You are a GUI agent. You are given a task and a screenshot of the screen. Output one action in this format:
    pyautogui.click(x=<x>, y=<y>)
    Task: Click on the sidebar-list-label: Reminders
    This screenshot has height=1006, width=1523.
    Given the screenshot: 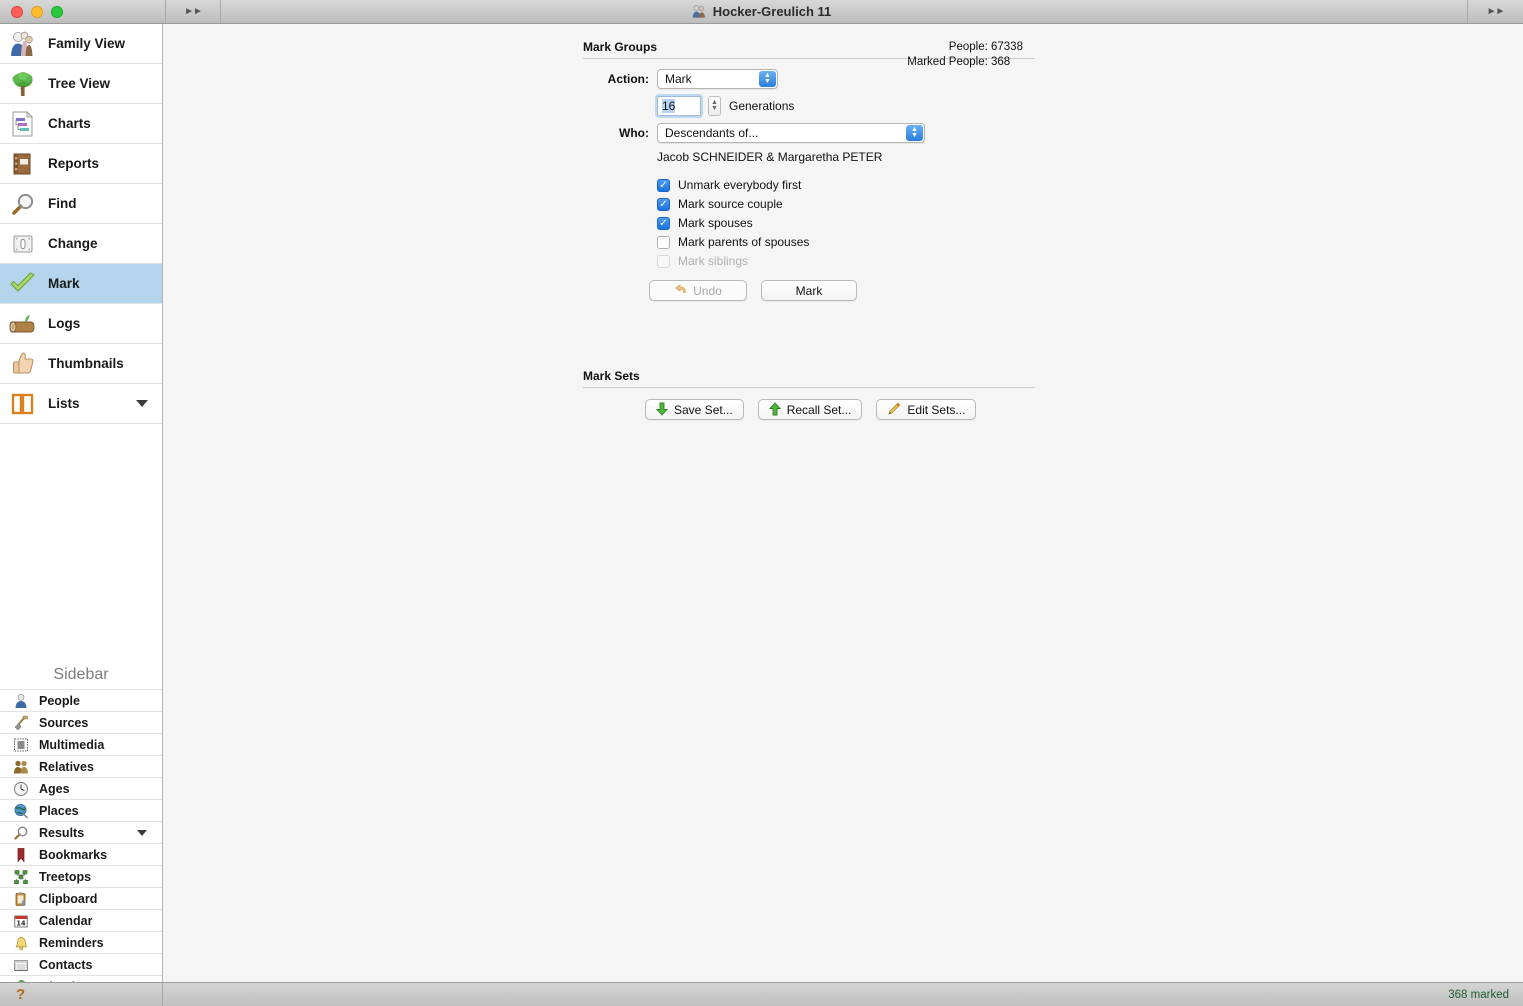 What is the action you would take?
    pyautogui.click(x=71, y=942)
    